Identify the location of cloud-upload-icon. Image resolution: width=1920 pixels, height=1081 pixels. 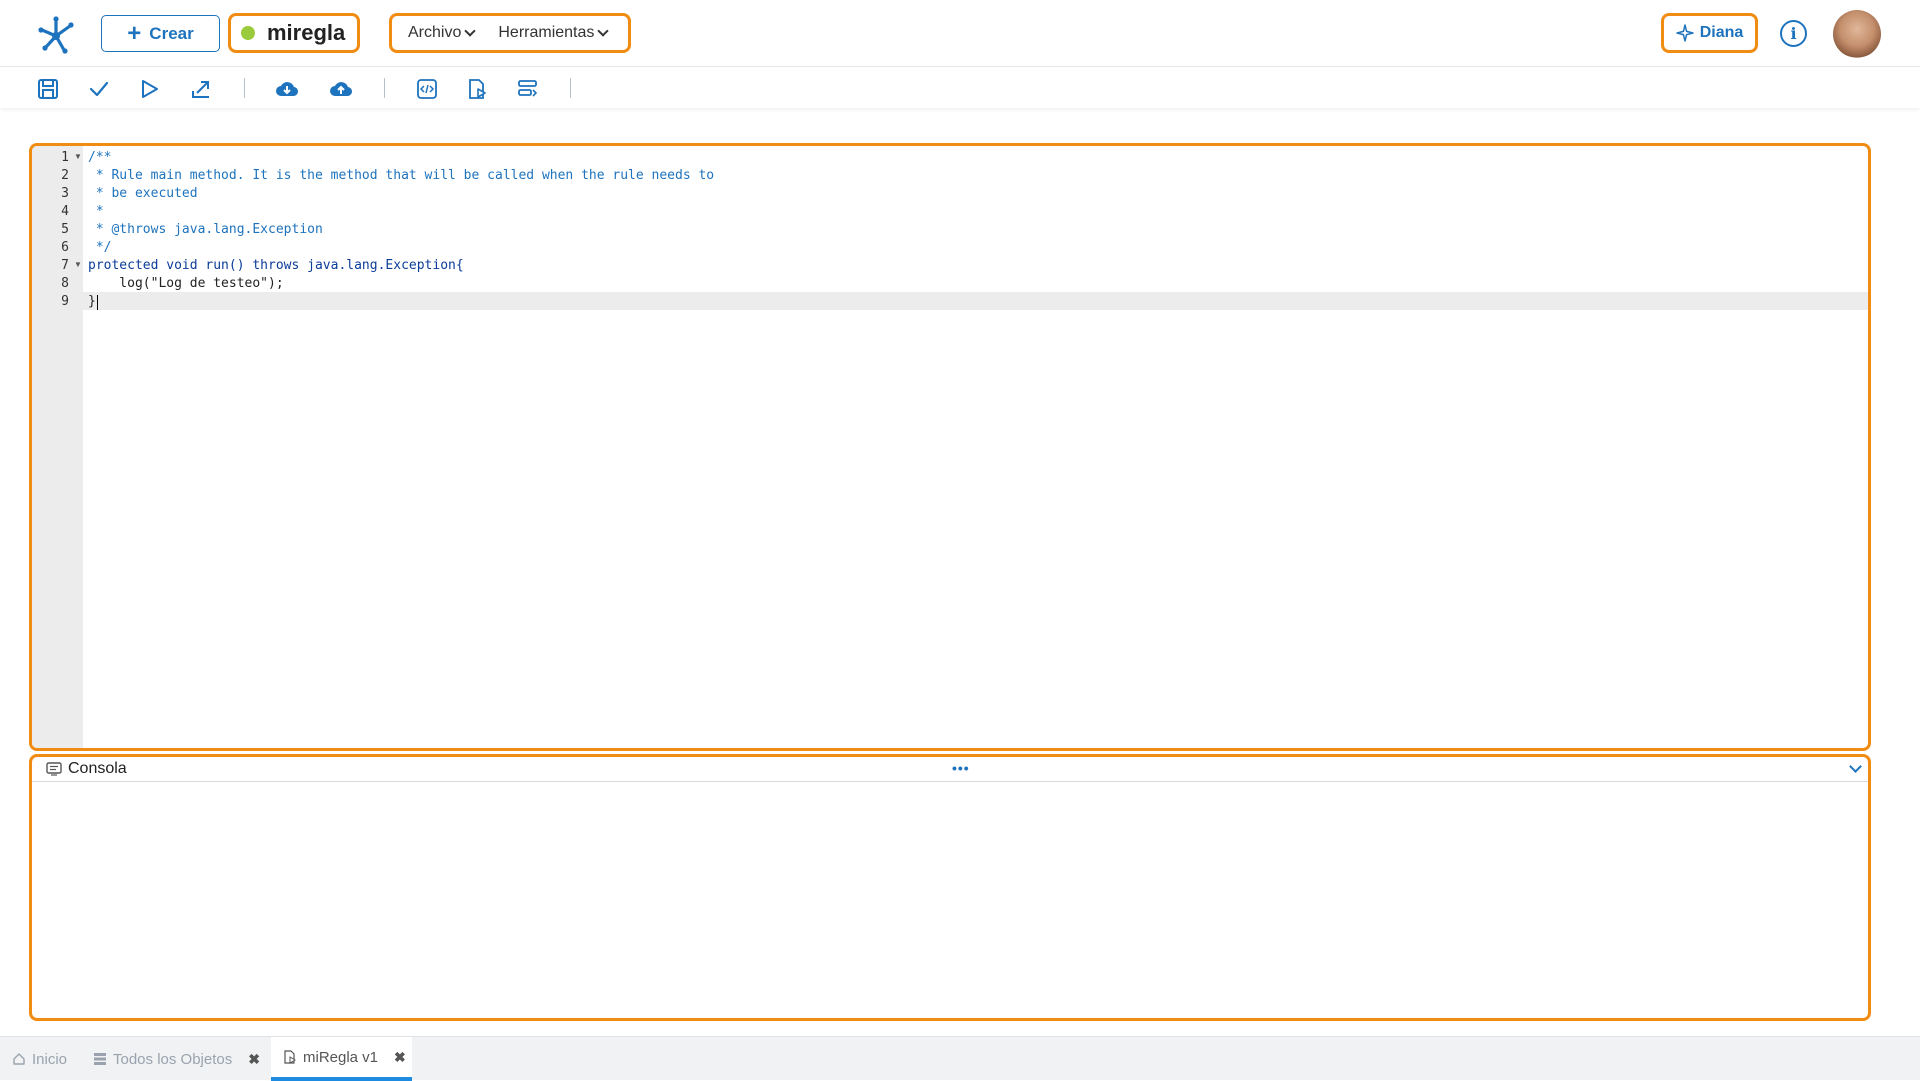
(341, 89).